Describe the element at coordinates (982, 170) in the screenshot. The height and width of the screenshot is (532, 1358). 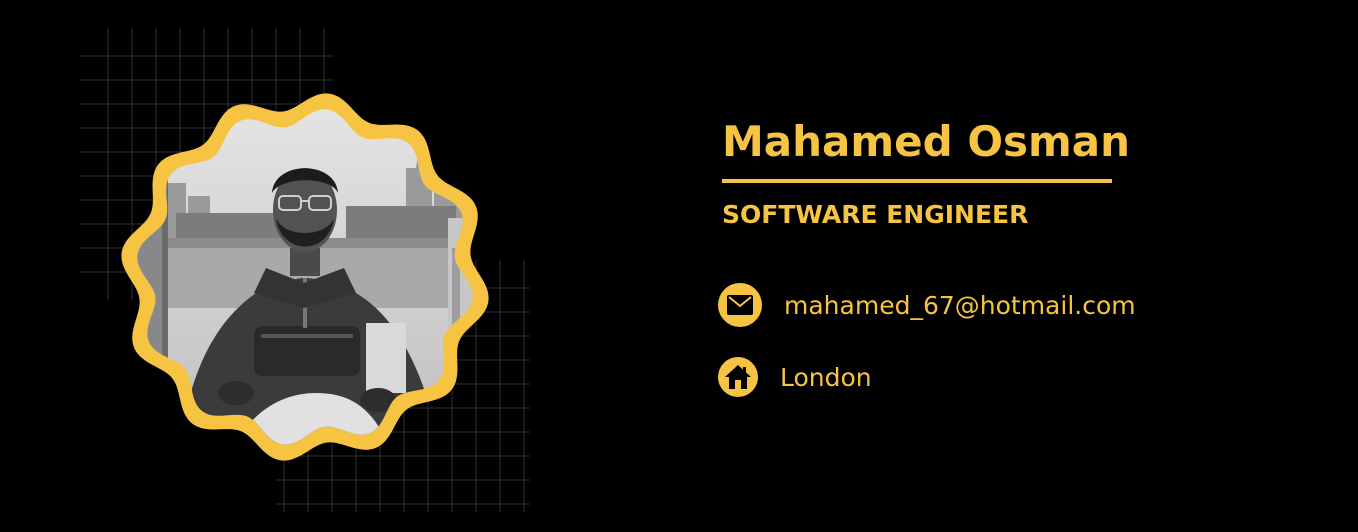
I see `profile-info: Mahamed Osman SOFTWARE ENGINEER` at that location.